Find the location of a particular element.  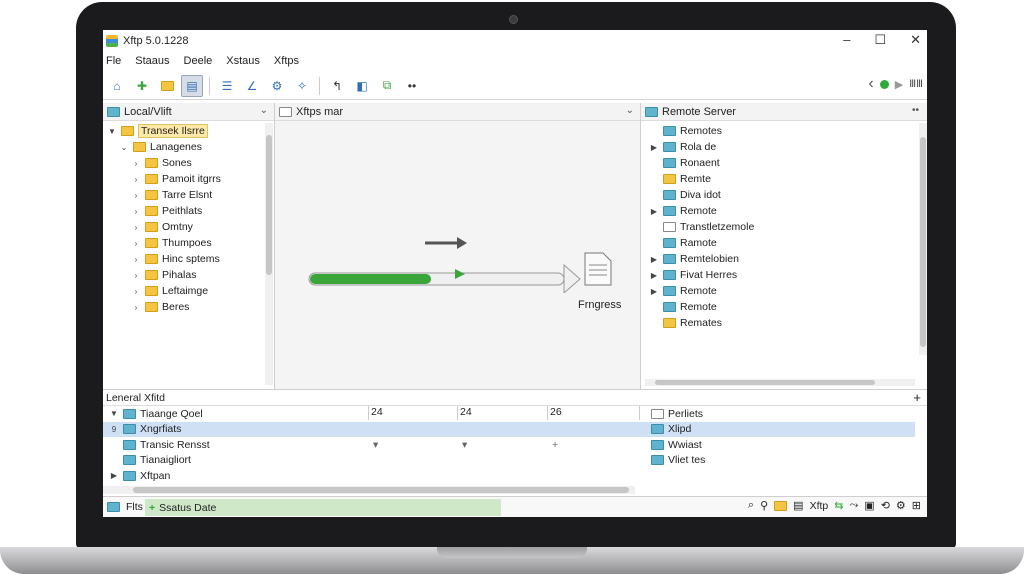

menu-status: Staaus is located at coordinates (152, 61).